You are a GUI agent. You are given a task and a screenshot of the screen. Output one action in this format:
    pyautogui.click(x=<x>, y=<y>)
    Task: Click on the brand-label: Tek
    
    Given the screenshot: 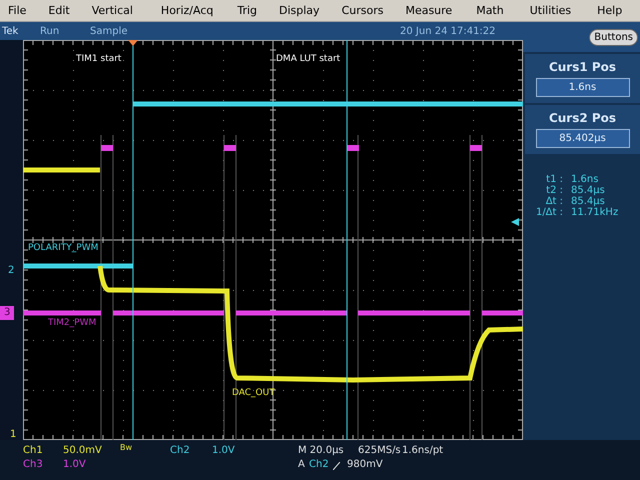 What is the action you would take?
    pyautogui.click(x=10, y=31)
    